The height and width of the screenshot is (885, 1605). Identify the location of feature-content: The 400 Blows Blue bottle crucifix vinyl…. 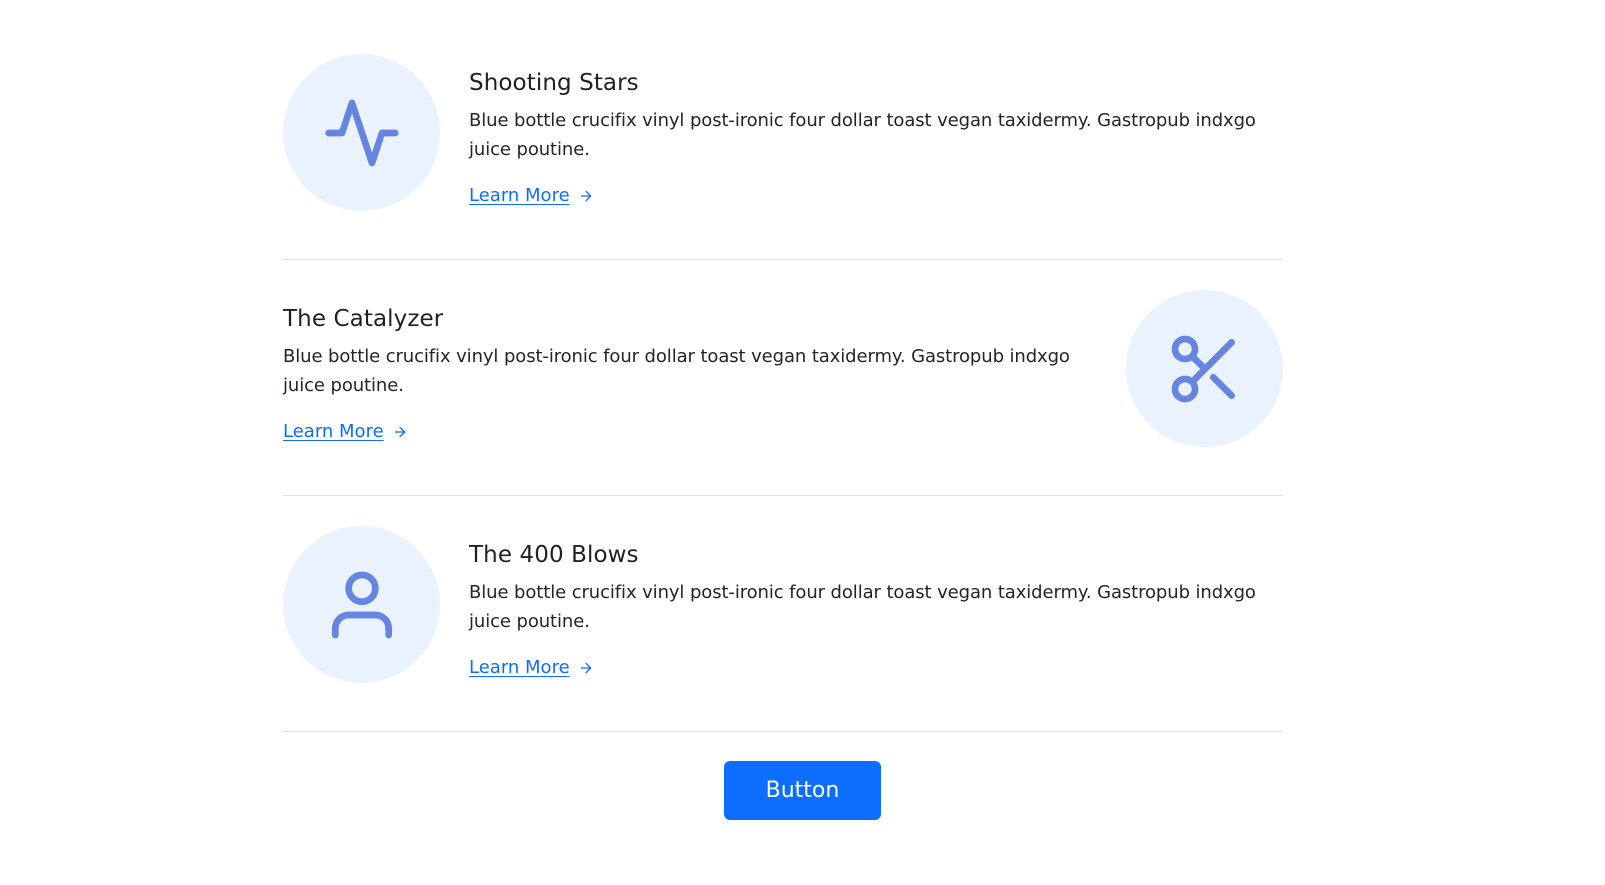
(876, 610).